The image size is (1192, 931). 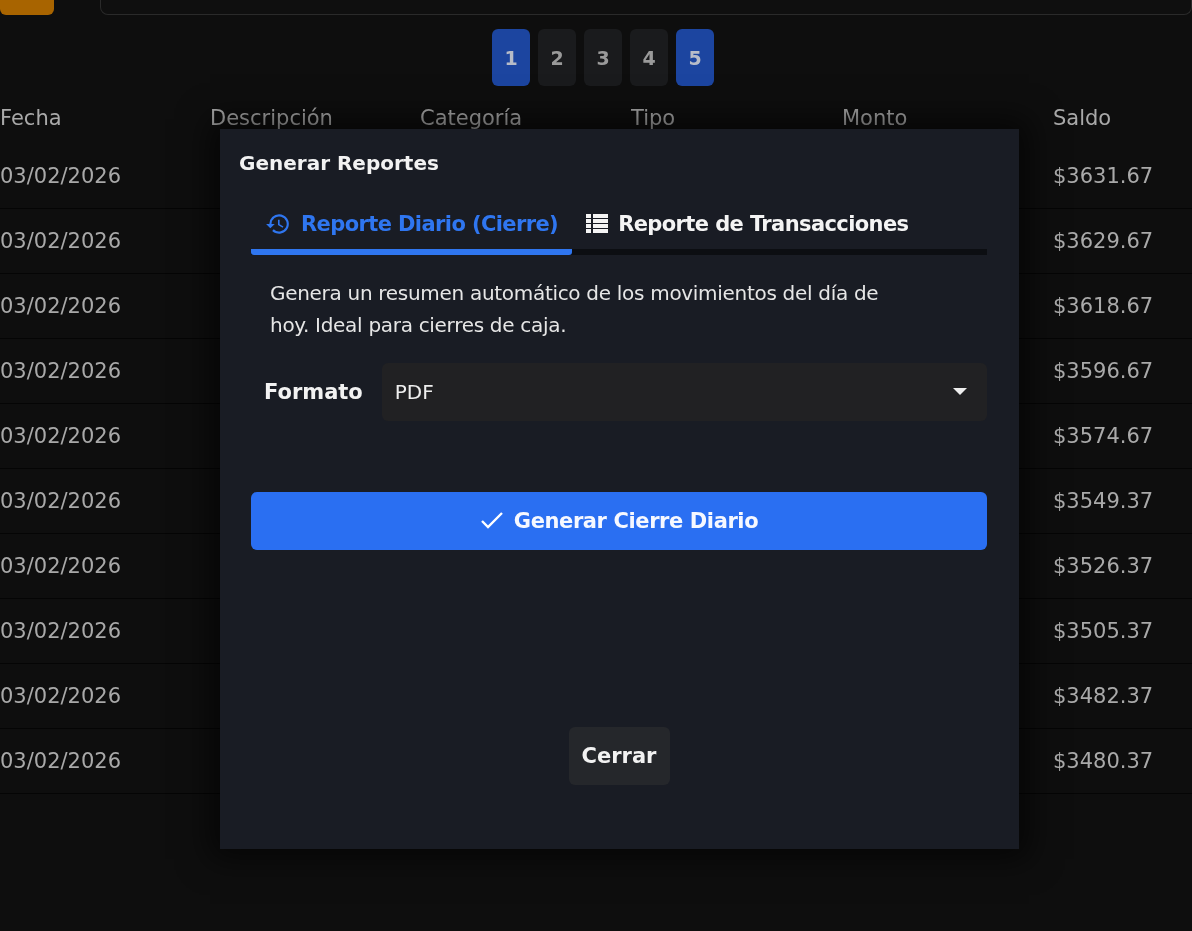 What do you see at coordinates (1122, 761) in the screenshot?
I see `table-cell: $3480.37` at bounding box center [1122, 761].